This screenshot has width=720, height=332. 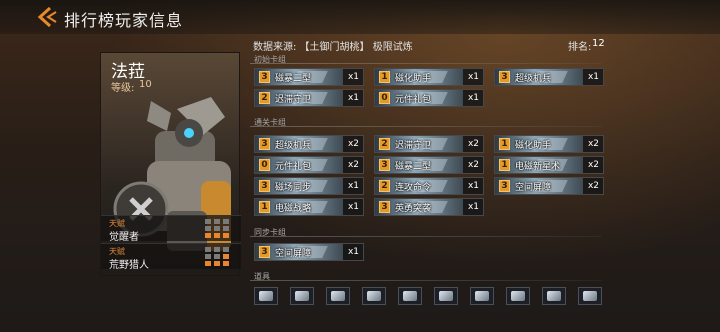 I want to click on deck-card: 3 超级机兵 x2, so click(x=309, y=144).